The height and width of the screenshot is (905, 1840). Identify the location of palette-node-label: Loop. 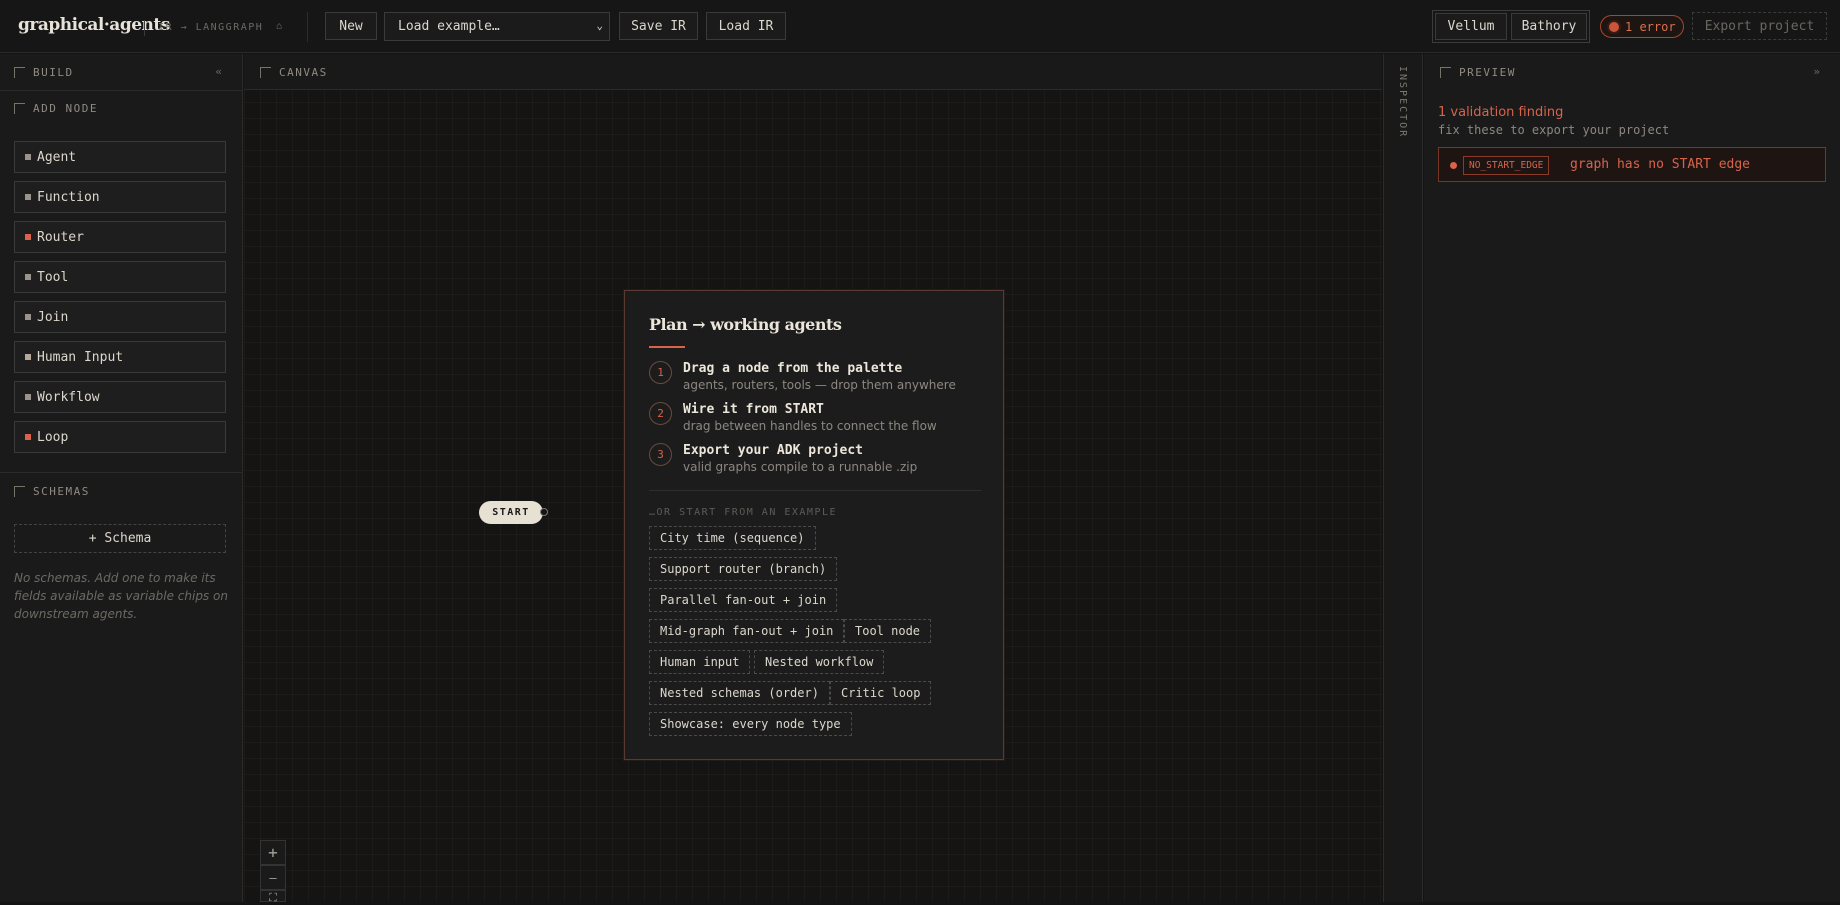
(53, 437).